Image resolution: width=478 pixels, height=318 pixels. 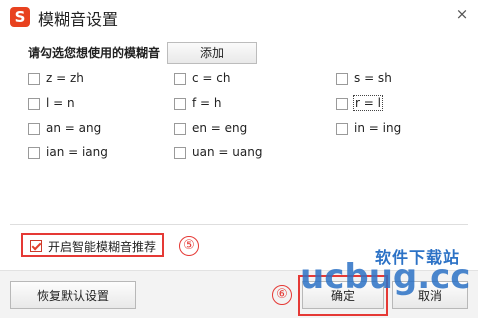 What do you see at coordinates (239, 224) in the screenshot?
I see `divider` at bounding box center [239, 224].